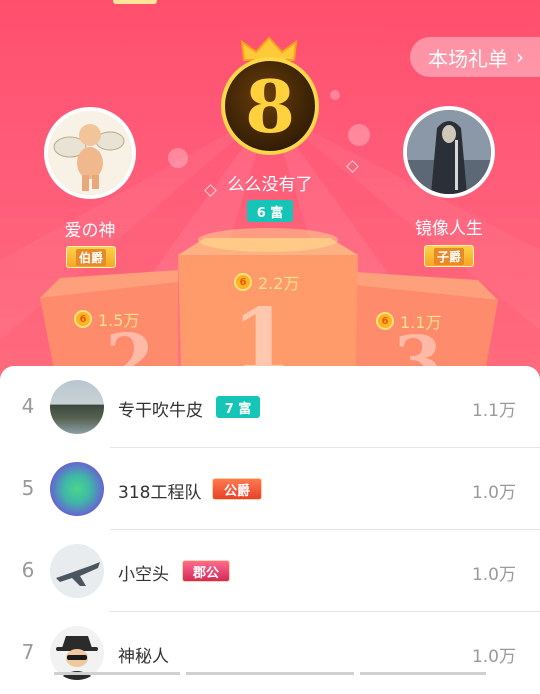 The width and height of the screenshot is (540, 694). I want to click on noble-rank-badge: 子爵, so click(449, 256).